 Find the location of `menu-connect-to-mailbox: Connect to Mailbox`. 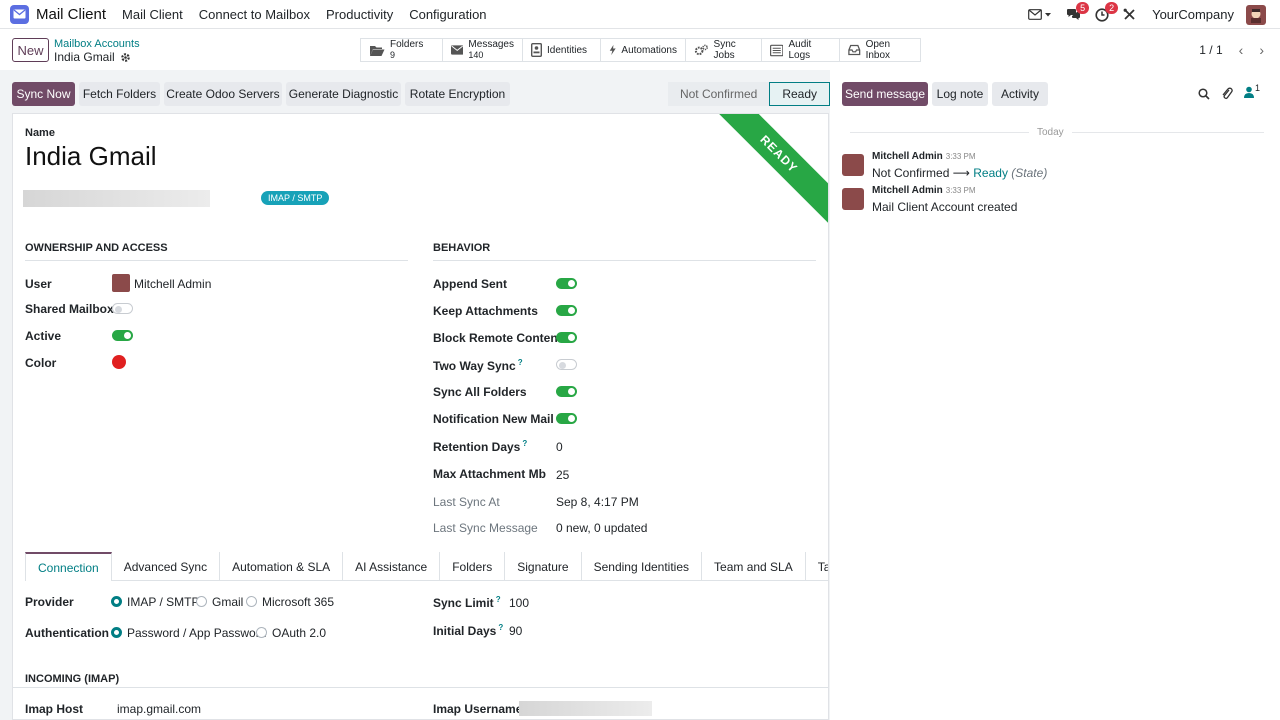

menu-connect-to-mailbox: Connect to Mailbox is located at coordinates (254, 14).